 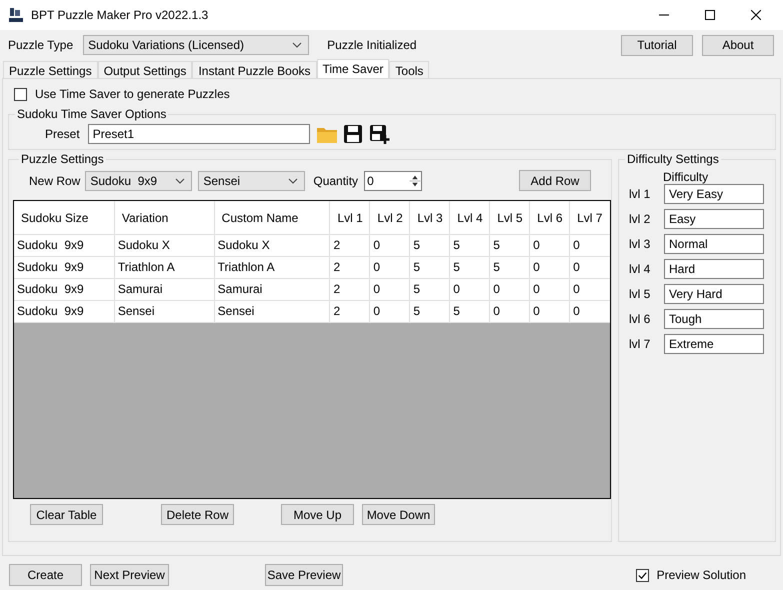 What do you see at coordinates (640, 219) in the screenshot?
I see `level-label: lvl 2` at bounding box center [640, 219].